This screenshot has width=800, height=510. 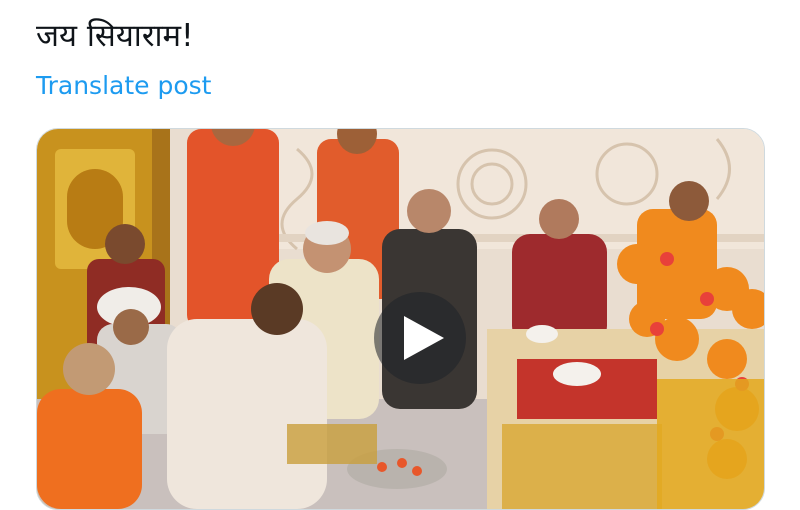 What do you see at coordinates (115, 36) in the screenshot?
I see `post-text: जय सियाराम!` at bounding box center [115, 36].